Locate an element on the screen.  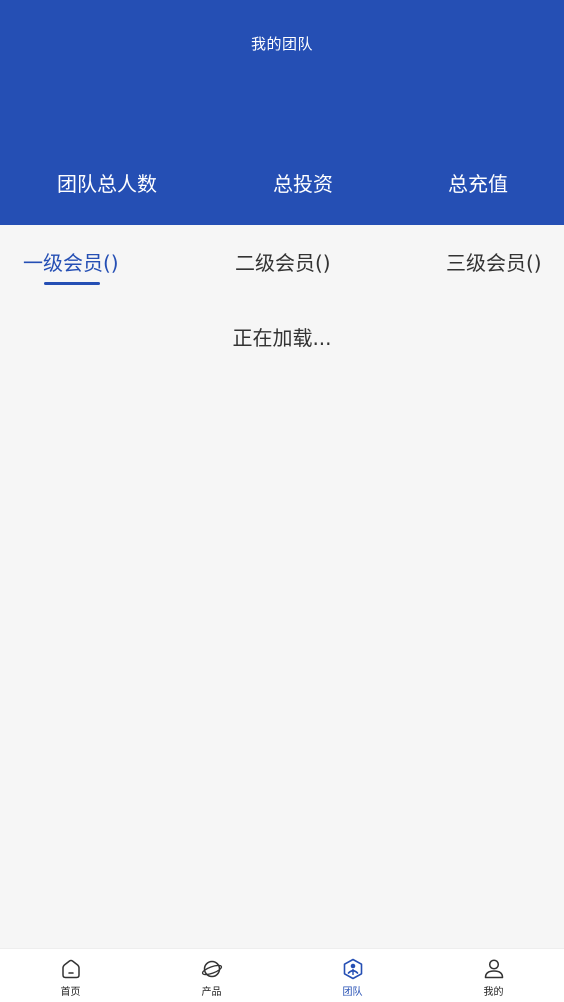
team-icon is located at coordinates (352, 969).